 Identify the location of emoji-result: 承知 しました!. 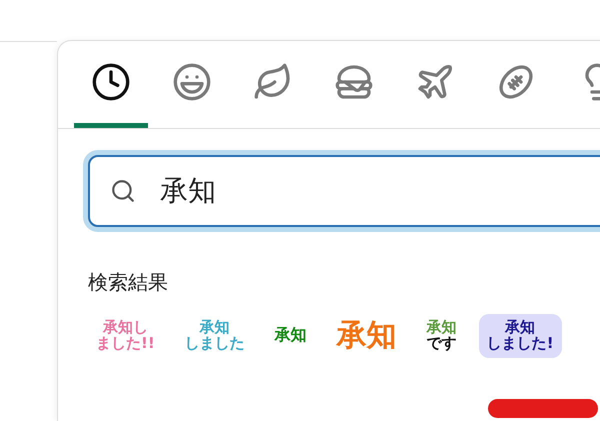
(520, 336).